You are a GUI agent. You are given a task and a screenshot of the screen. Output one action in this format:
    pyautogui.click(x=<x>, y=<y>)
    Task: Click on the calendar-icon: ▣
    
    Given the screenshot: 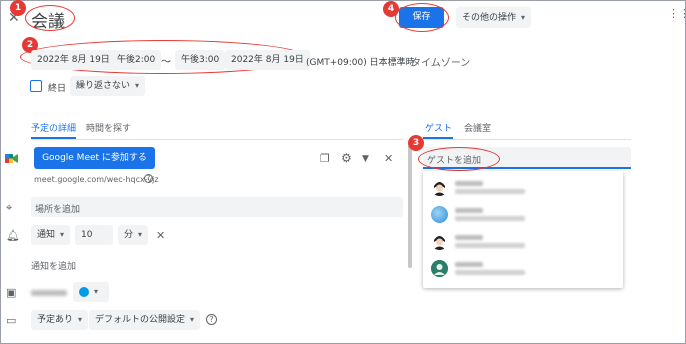 What is the action you would take?
    pyautogui.click(x=11, y=292)
    